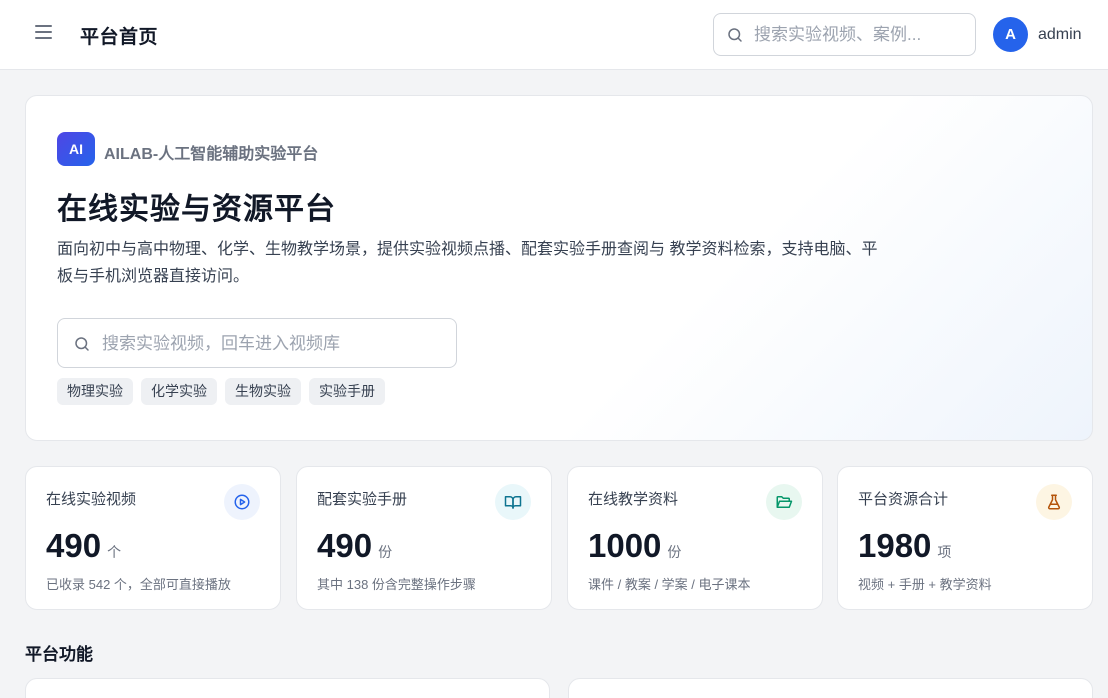  Describe the element at coordinates (944, 552) in the screenshot. I see `stat-unit: 项` at that location.